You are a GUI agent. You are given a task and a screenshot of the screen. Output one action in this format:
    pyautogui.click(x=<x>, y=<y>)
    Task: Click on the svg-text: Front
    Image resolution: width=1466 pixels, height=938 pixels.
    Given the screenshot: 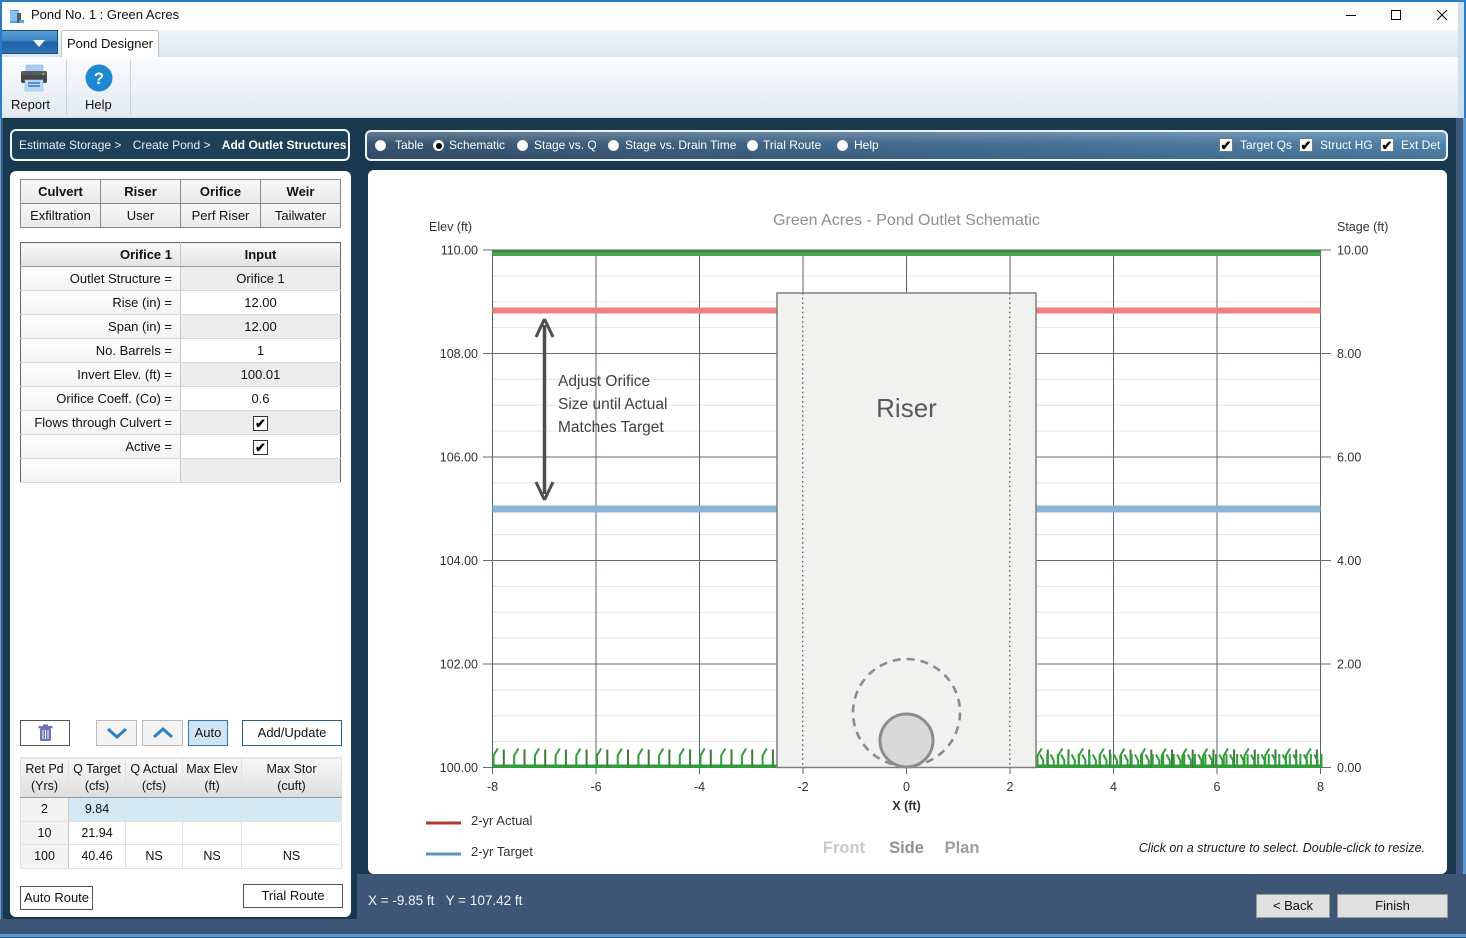 What is the action you would take?
    pyautogui.click(x=844, y=848)
    